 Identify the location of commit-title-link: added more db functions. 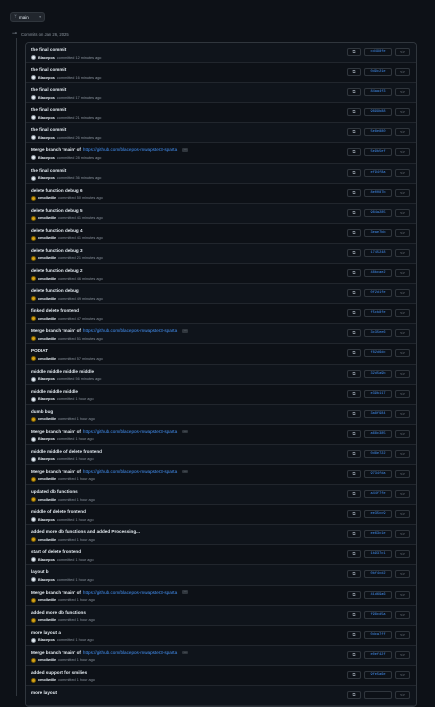
(58, 612).